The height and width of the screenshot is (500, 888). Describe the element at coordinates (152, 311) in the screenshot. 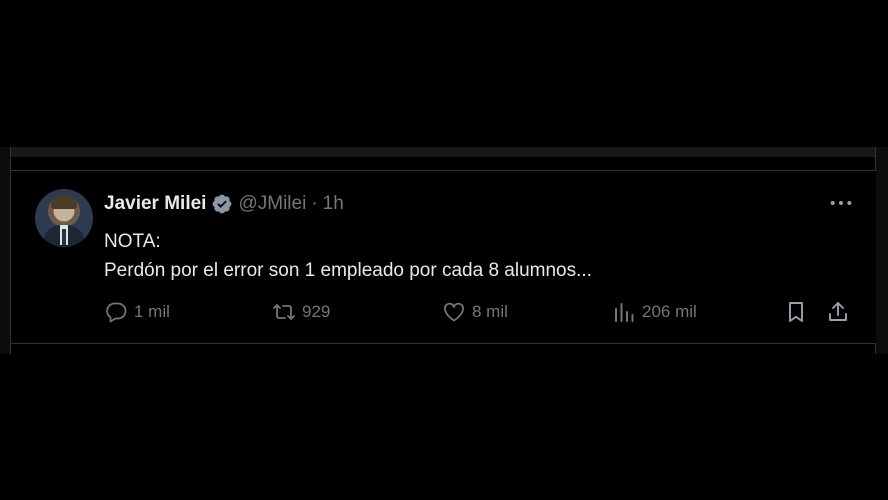

I see `reply-count: 1 mil` at that location.